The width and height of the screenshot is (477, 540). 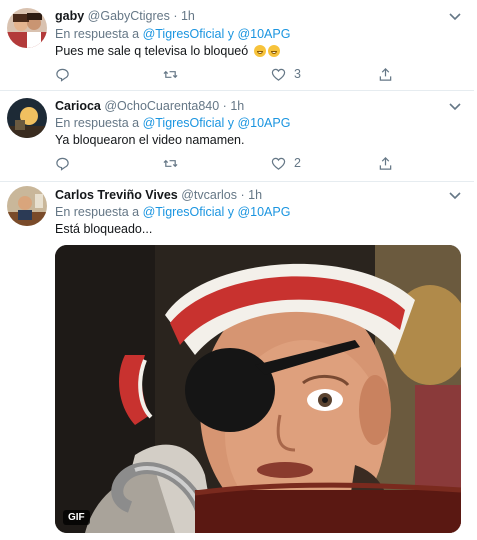 I want to click on tweet-text: Ya bloquearon el video namamen., so click(x=150, y=140).